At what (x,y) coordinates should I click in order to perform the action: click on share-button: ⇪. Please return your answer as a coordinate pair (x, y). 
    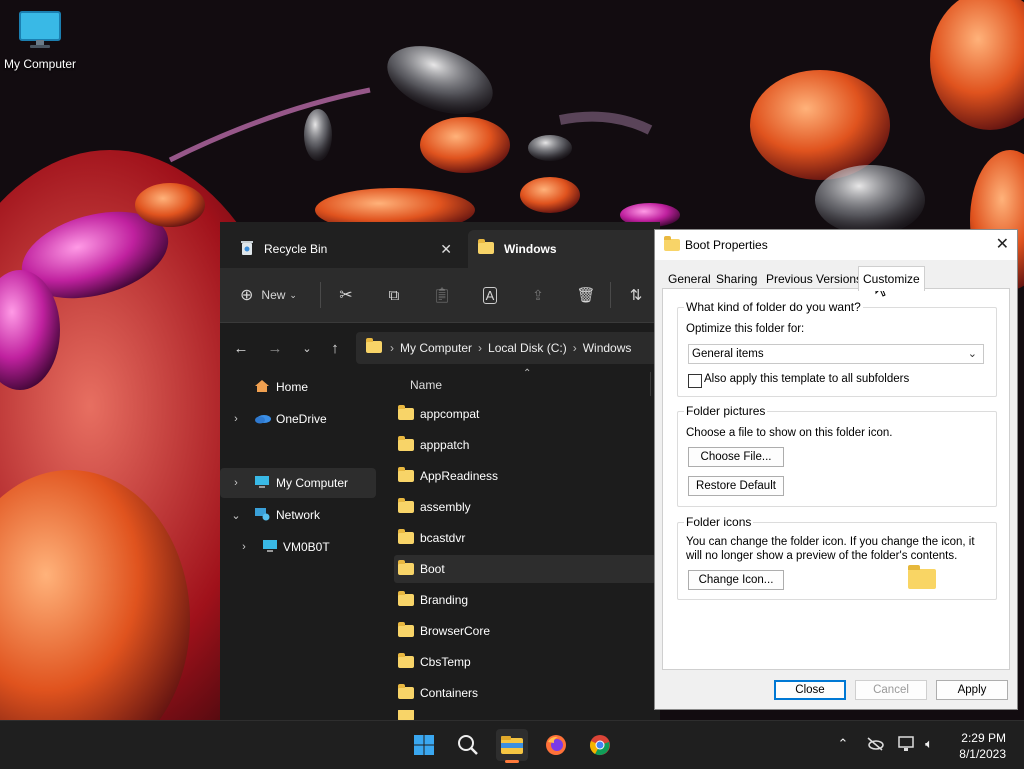
    Looking at the image, I should click on (538, 295).